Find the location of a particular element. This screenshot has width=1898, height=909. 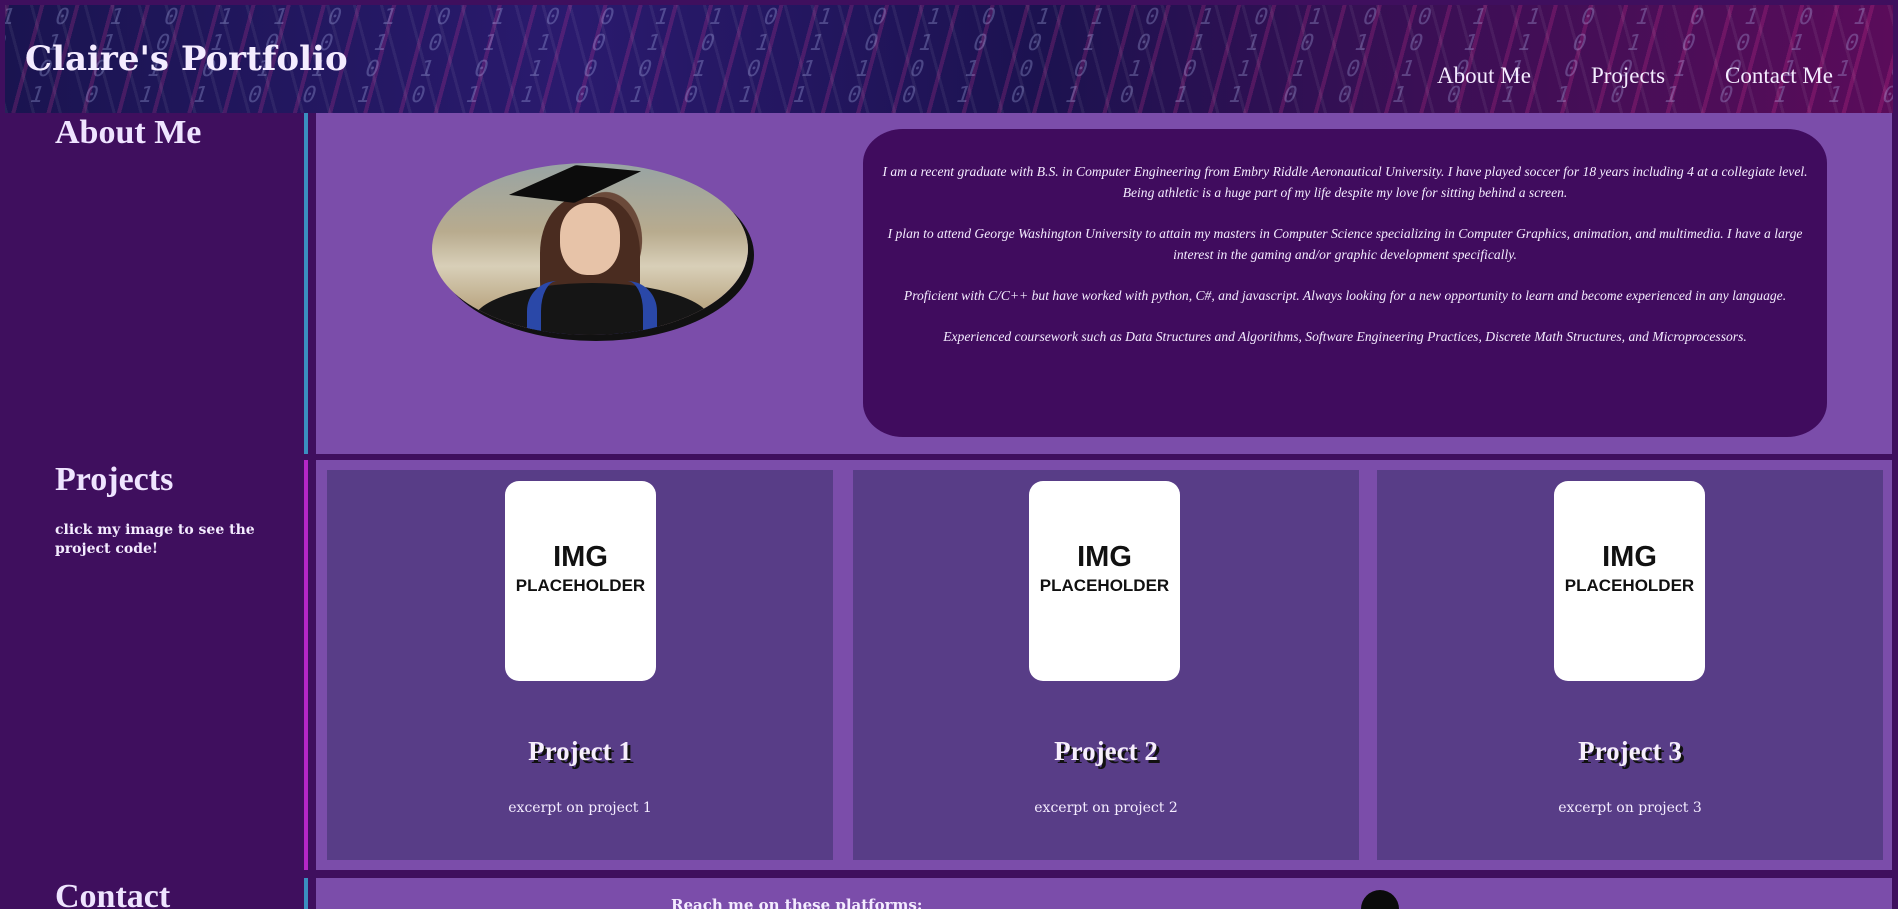

contact-divider is located at coordinates (306, 893).